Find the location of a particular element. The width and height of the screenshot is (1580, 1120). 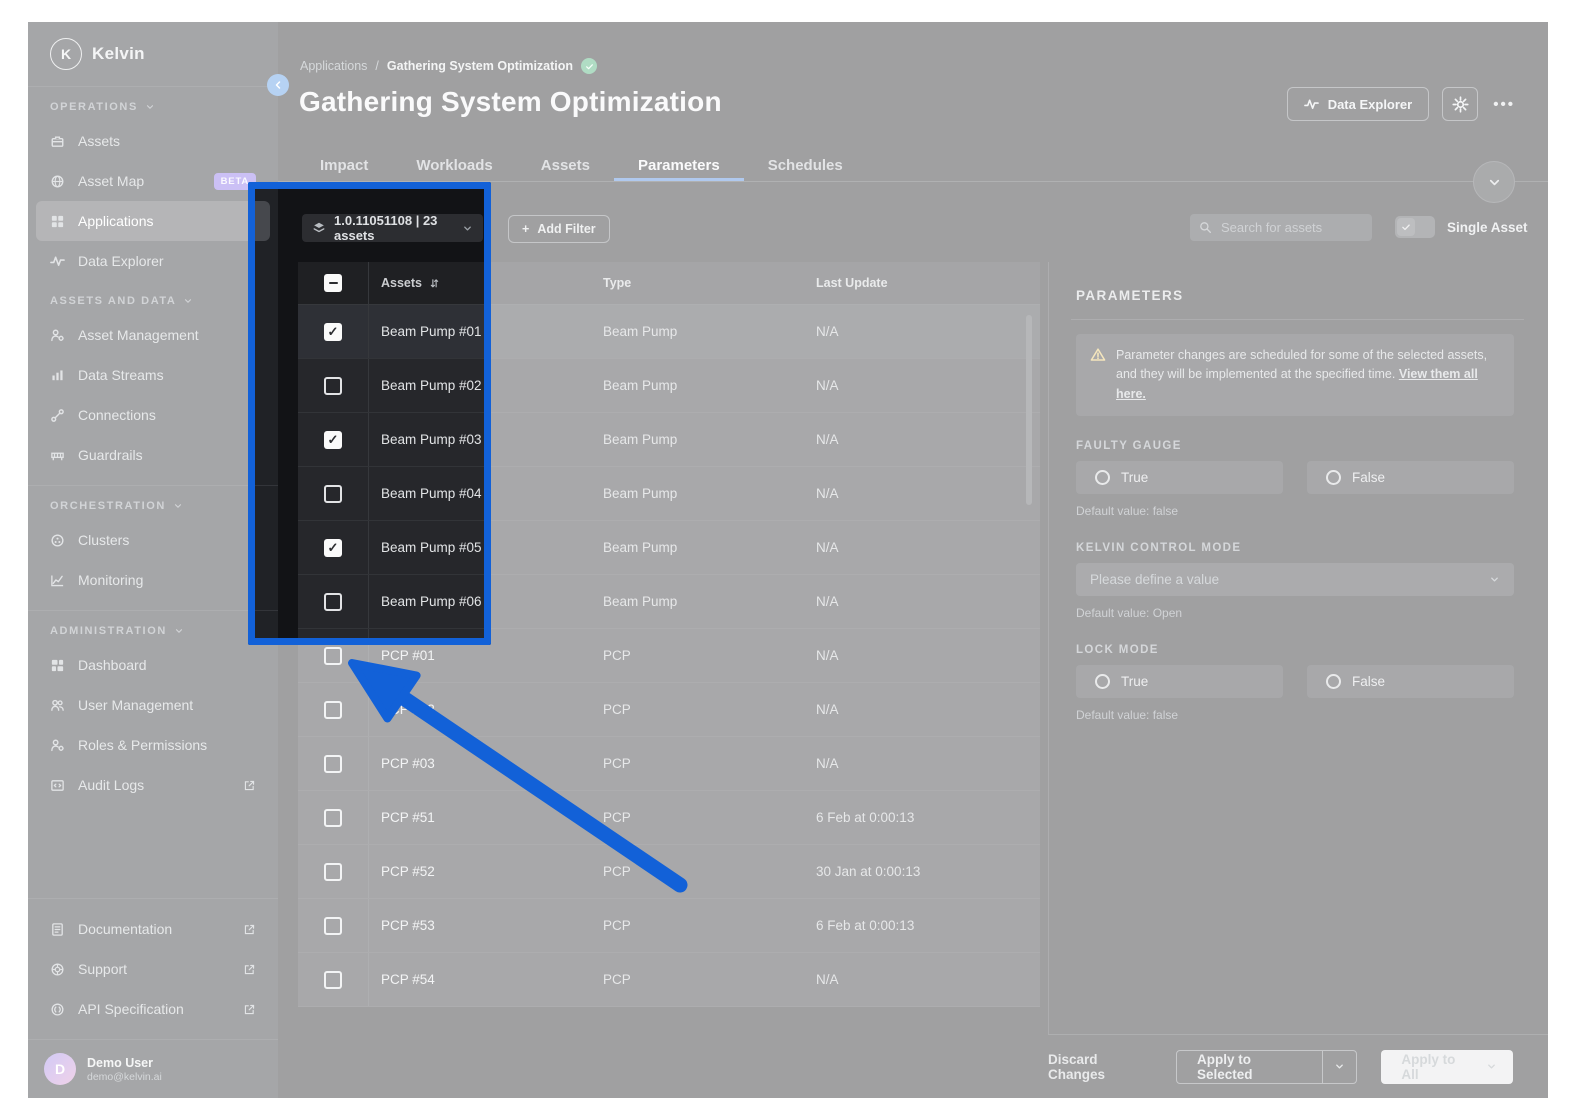

table-row: Beam Pump #03 Beam Pump N/A is located at coordinates (669, 440).